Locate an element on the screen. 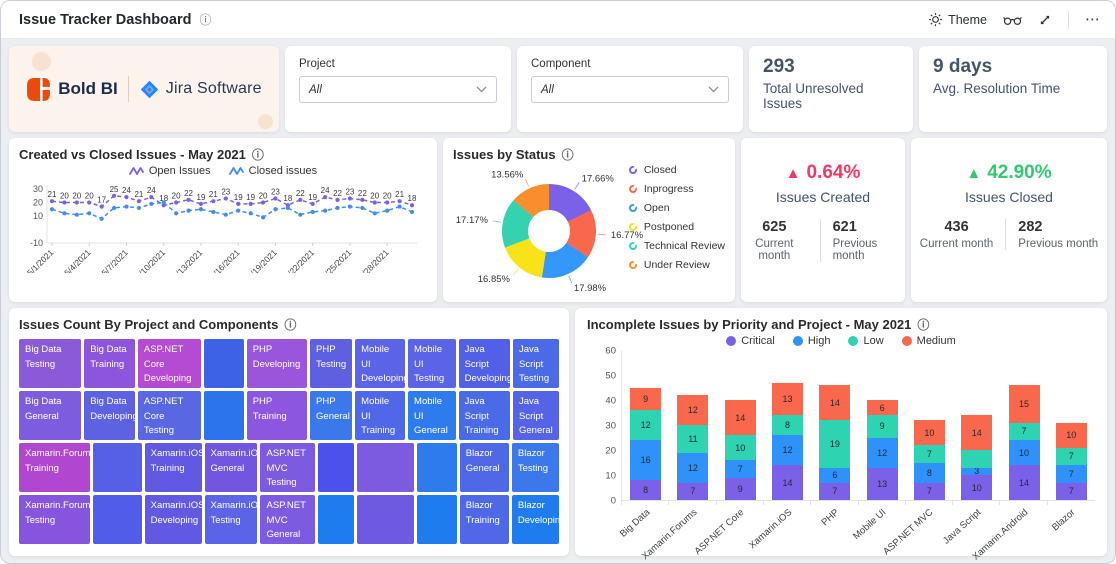 The height and width of the screenshot is (564, 1116). bar-segment-medium: 10 is located at coordinates (1071, 435).